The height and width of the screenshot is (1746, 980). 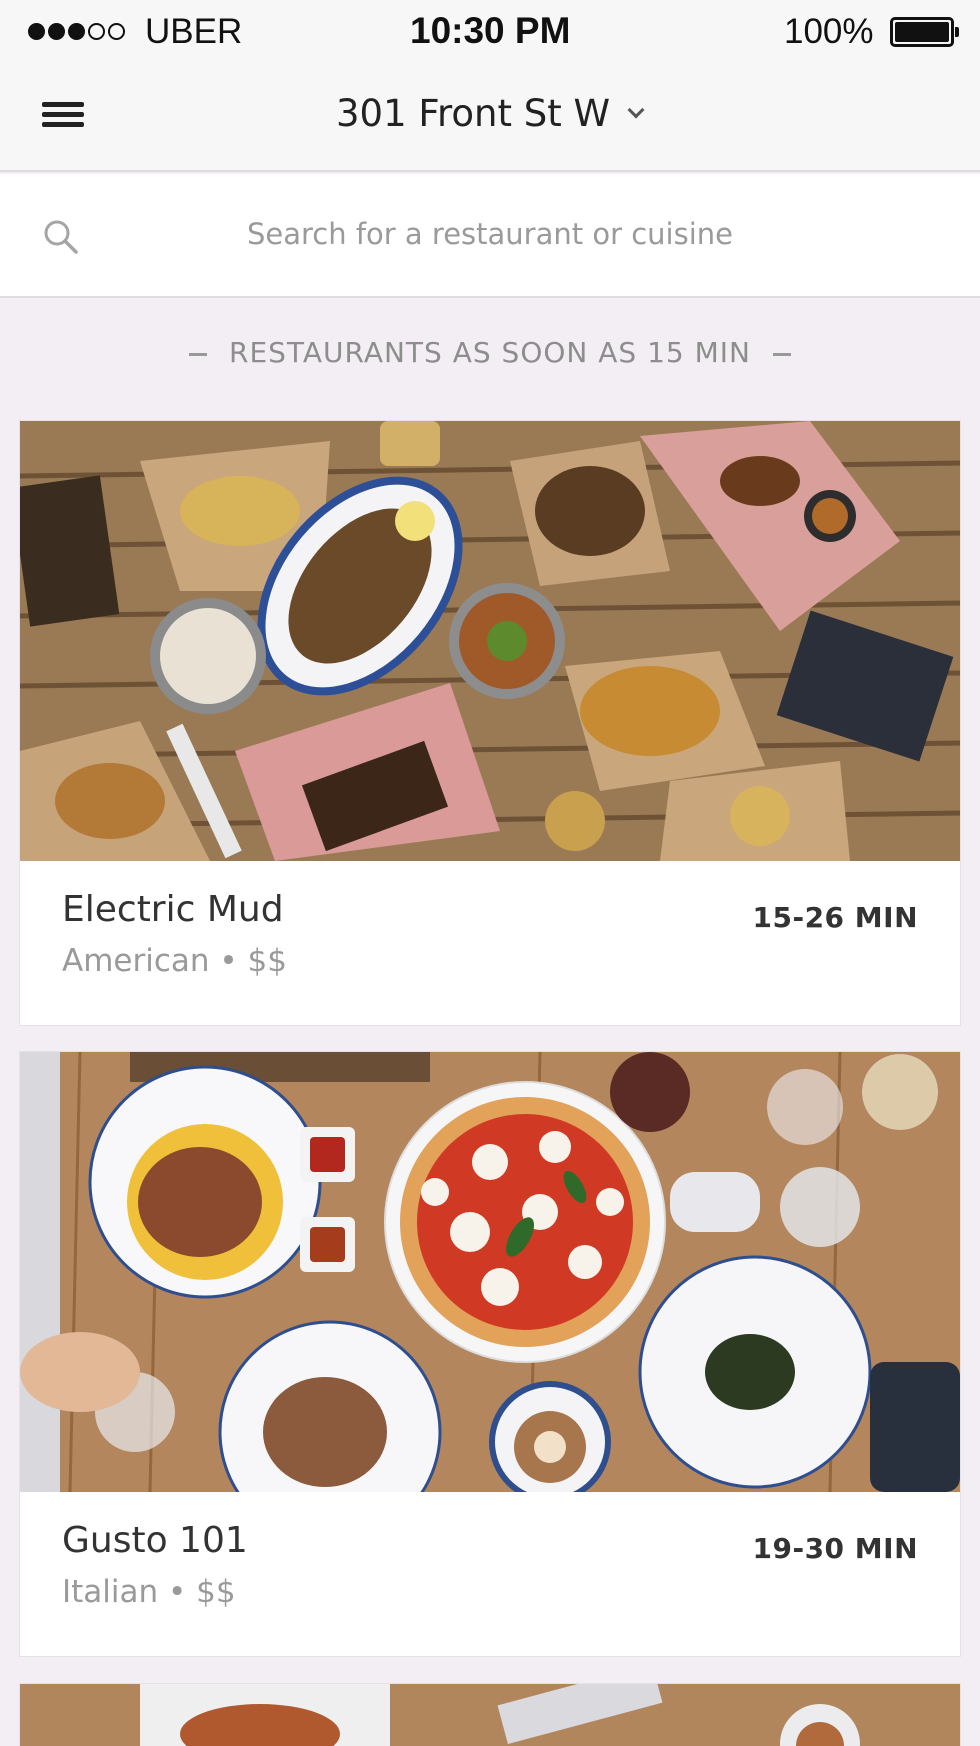 I want to click on section-title: RESTAURANTS AS SOON AS 15 MIN, so click(x=490, y=352).